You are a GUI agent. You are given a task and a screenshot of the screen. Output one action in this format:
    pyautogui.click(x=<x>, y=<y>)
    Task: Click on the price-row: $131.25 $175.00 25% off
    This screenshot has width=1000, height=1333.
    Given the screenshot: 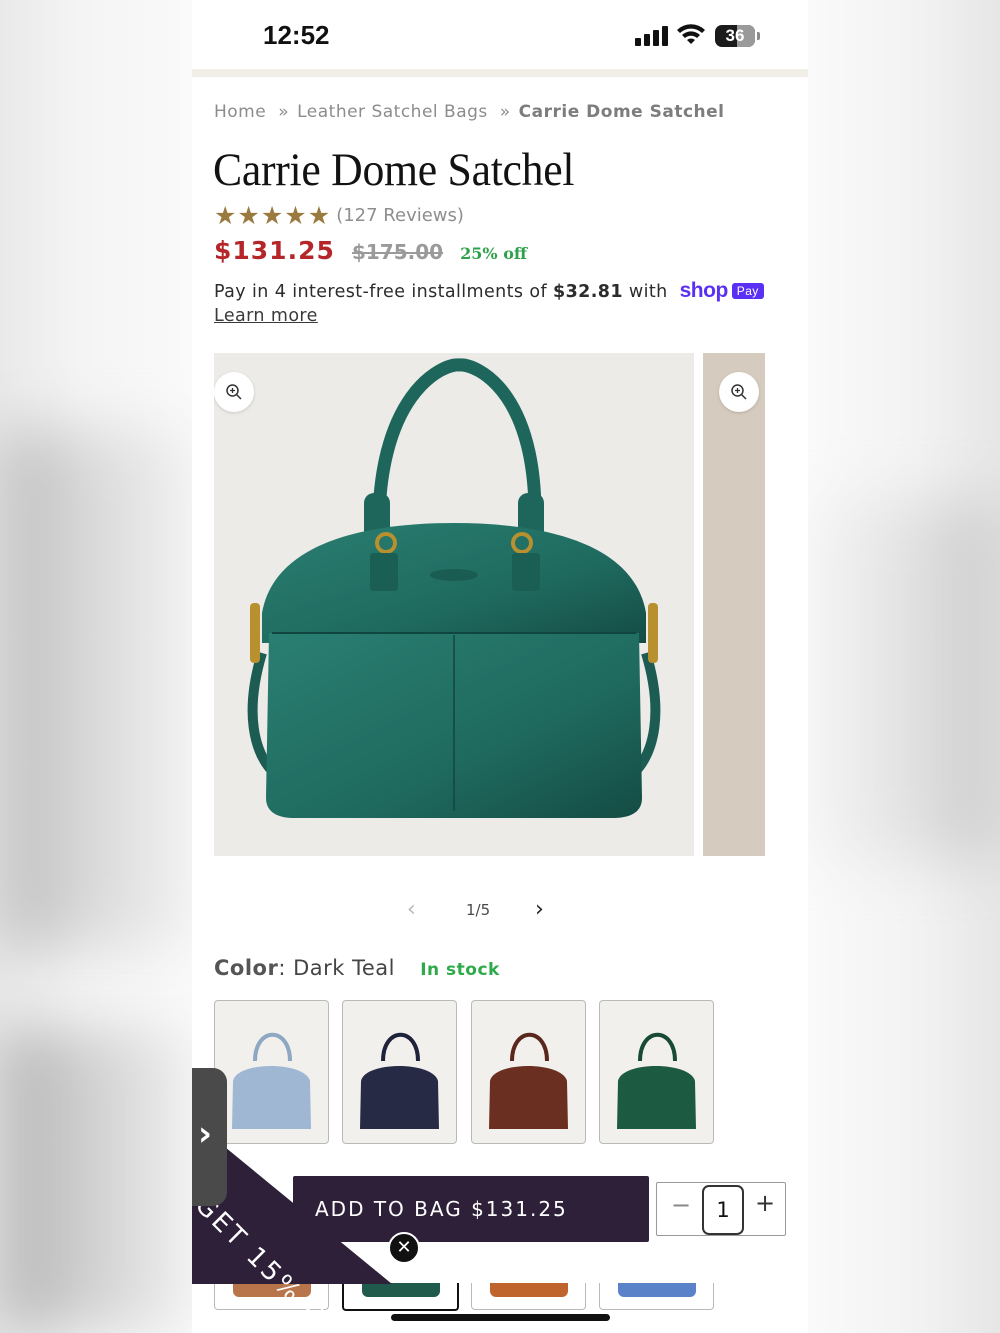 What is the action you would take?
    pyautogui.click(x=370, y=250)
    